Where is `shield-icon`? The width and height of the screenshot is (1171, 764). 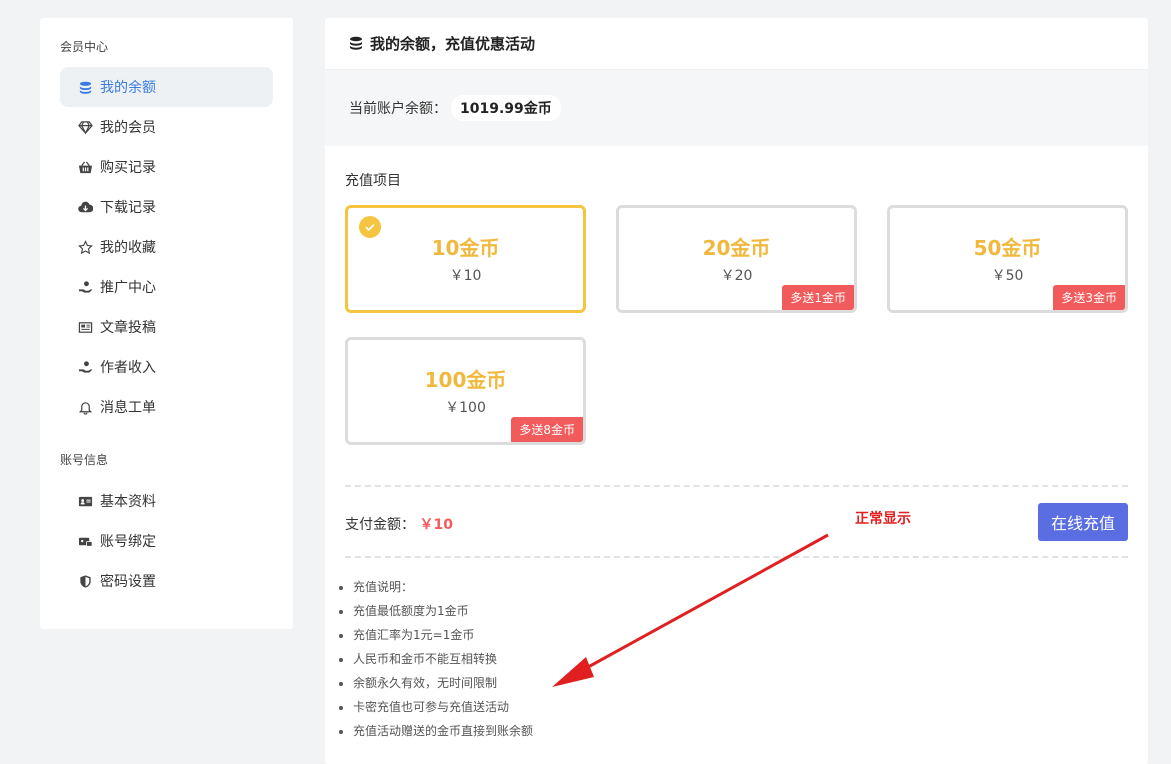
shield-icon is located at coordinates (85, 581).